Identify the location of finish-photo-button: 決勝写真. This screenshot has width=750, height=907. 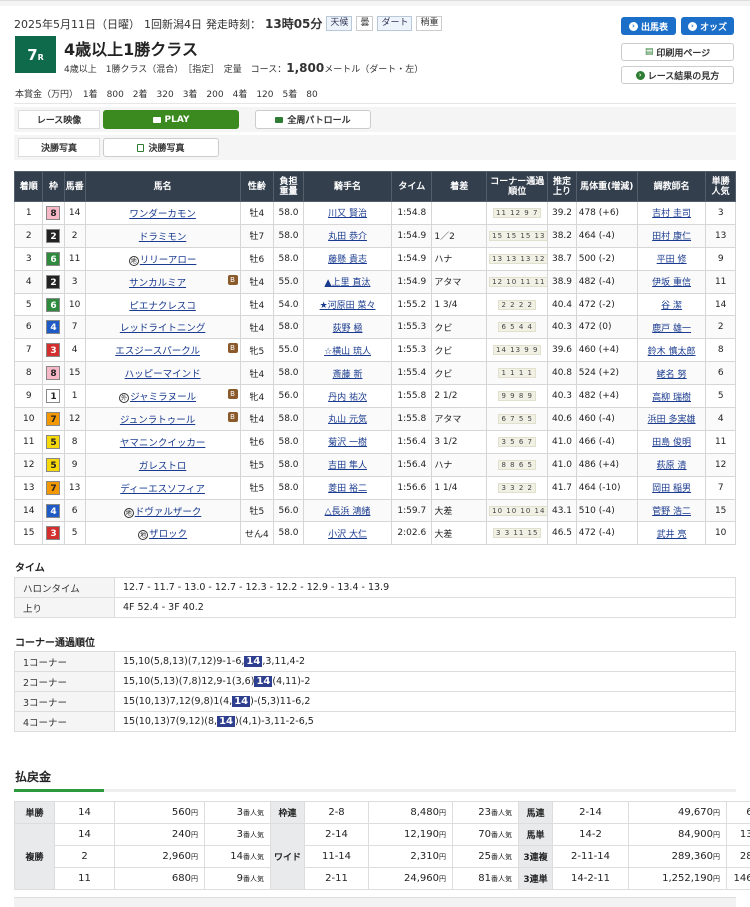
(161, 147).